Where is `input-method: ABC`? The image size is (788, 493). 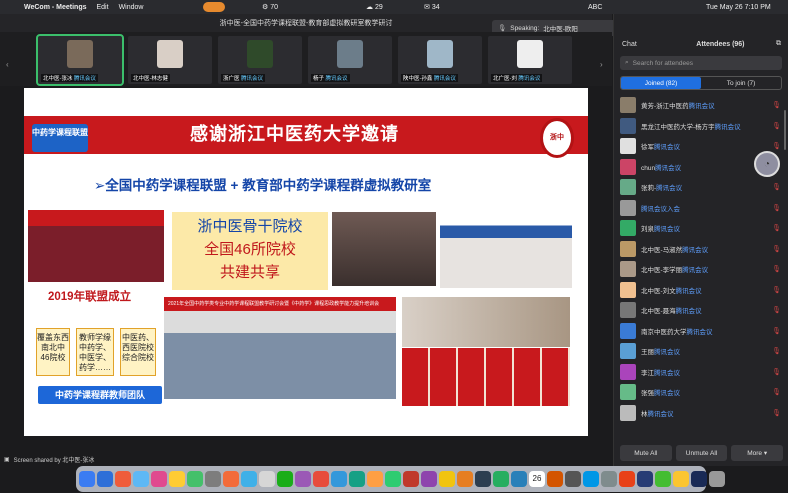 input-method: ABC is located at coordinates (595, 7).